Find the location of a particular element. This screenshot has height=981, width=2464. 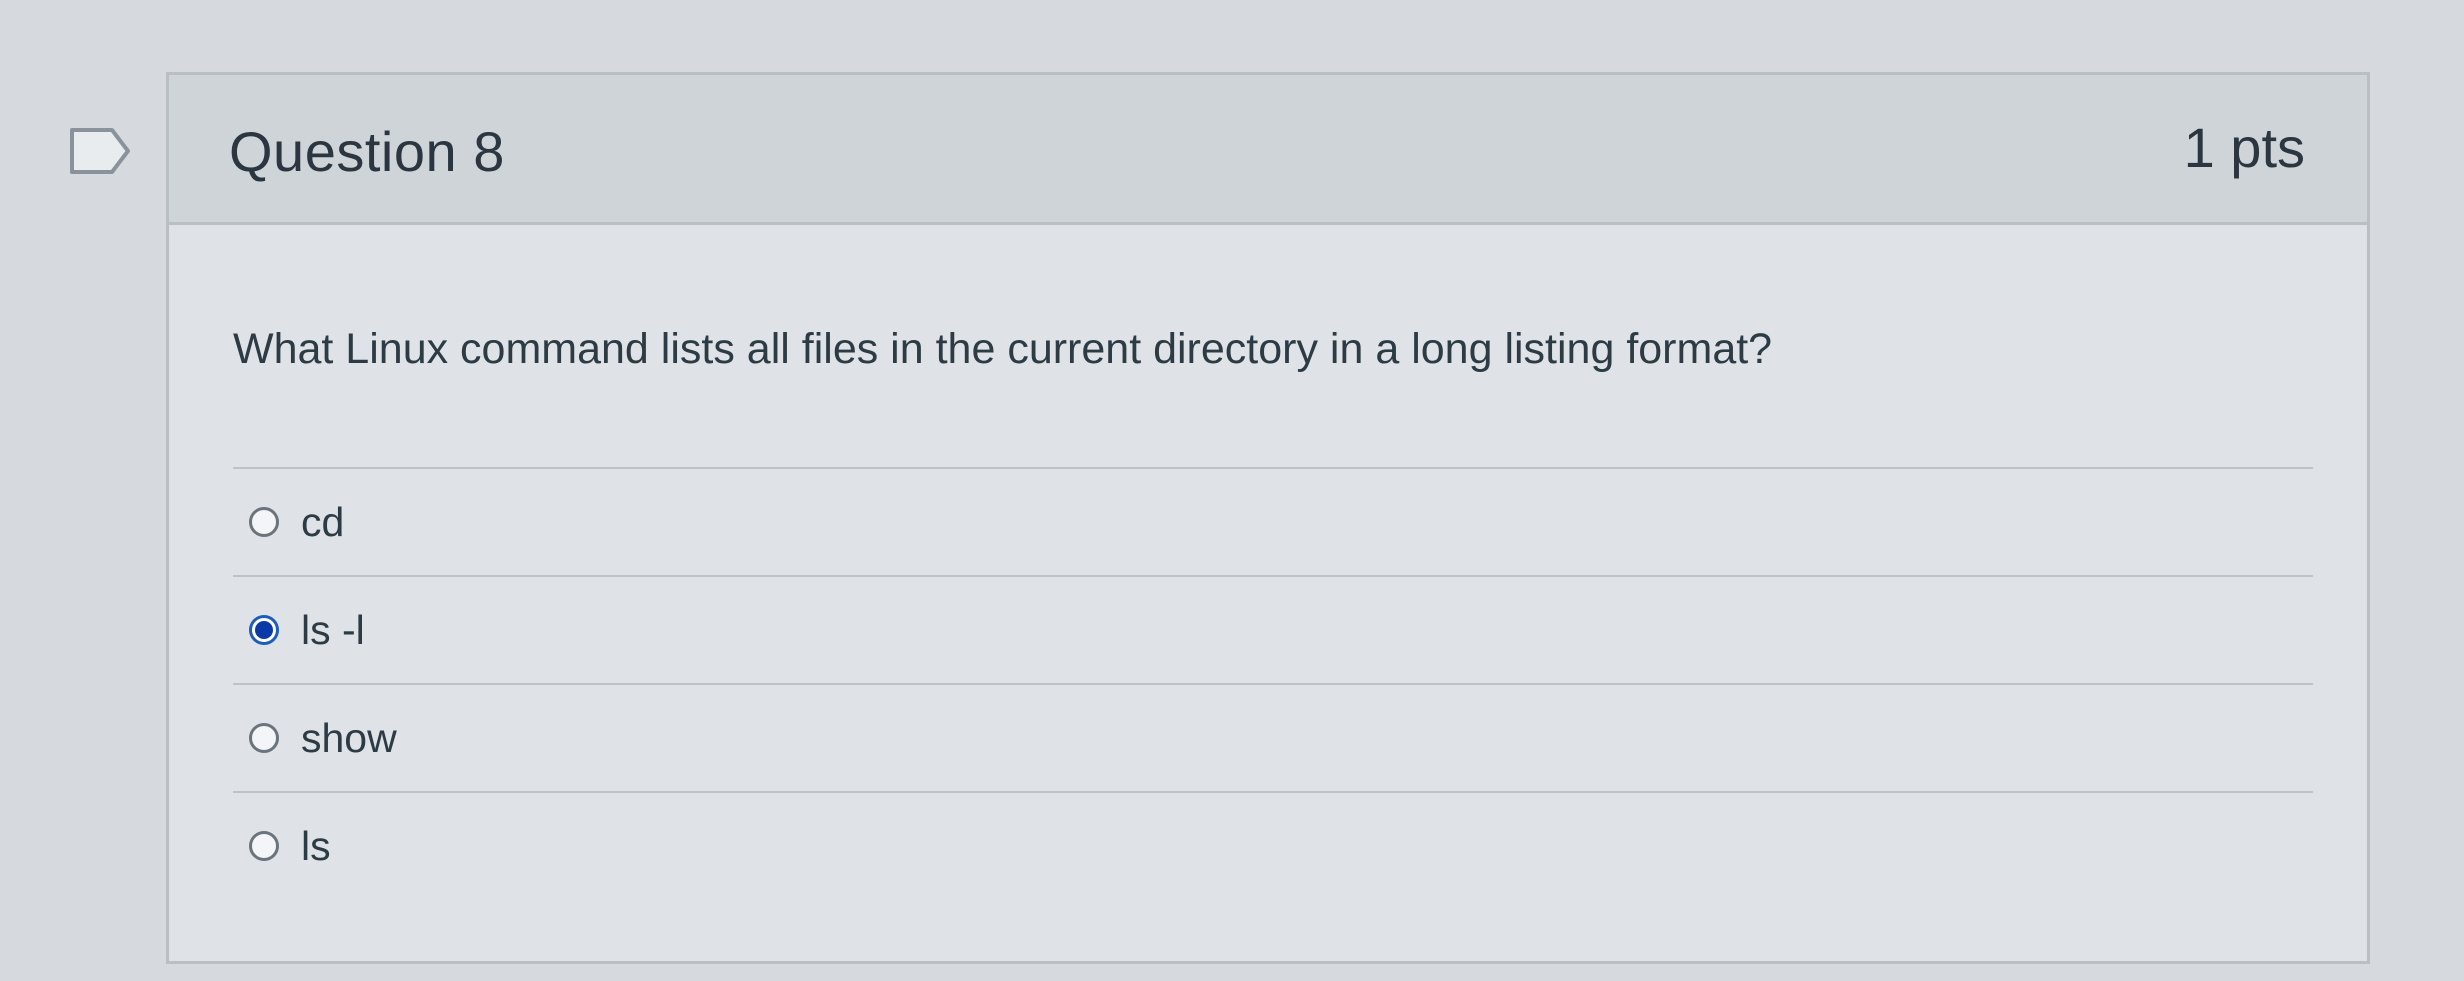

answer-label: cd is located at coordinates (323, 521).